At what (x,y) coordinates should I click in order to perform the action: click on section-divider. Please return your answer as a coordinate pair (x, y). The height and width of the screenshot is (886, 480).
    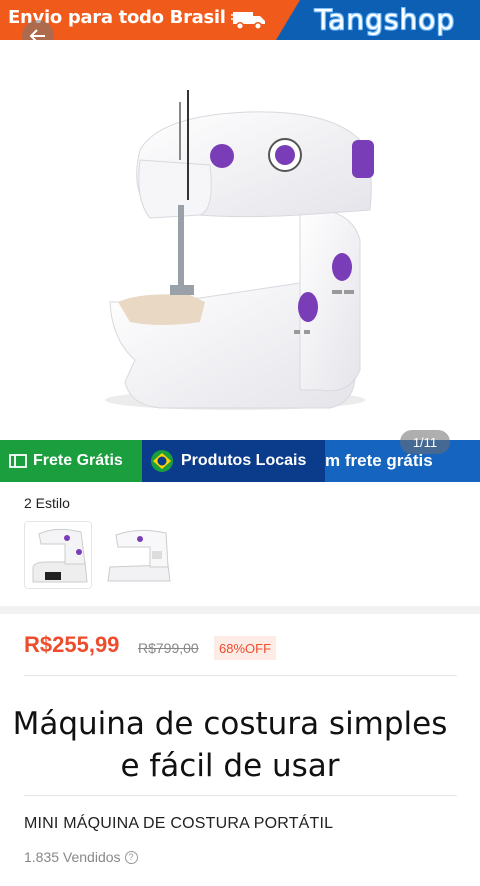
    Looking at the image, I should click on (240, 610).